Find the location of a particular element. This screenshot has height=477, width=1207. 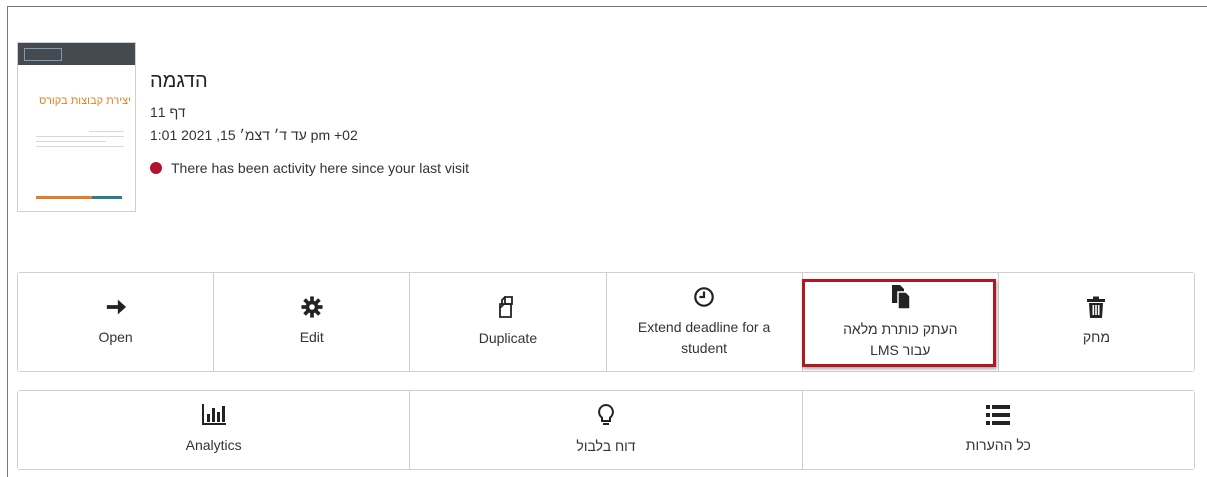

thumbnail-footer-bar is located at coordinates (64, 197).